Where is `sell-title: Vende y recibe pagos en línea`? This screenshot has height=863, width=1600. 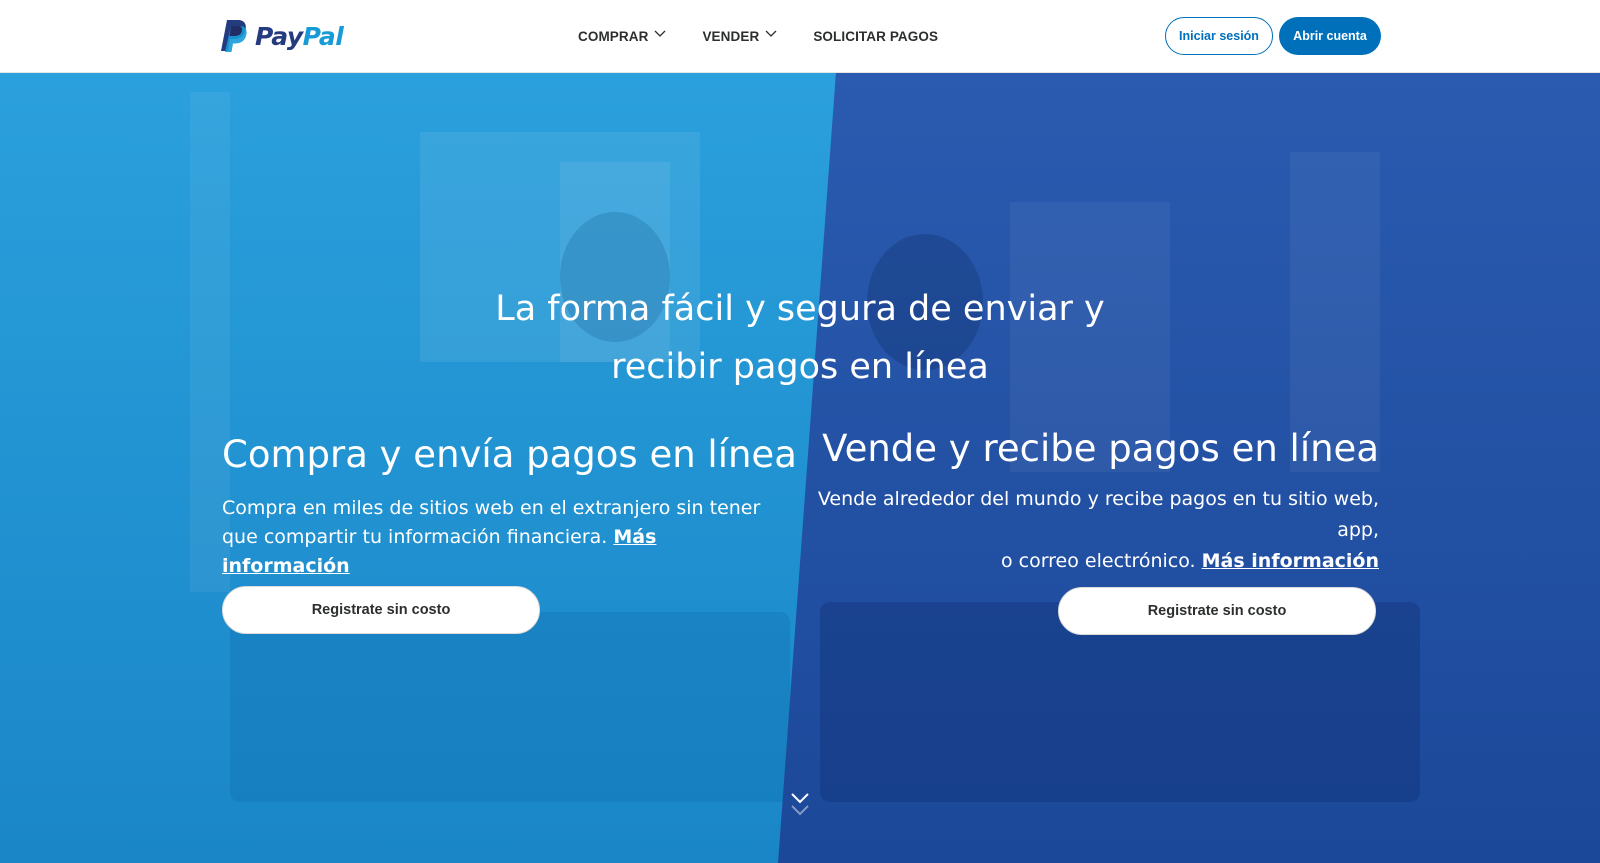 sell-title: Vende y recibe pagos en línea is located at coordinates (1100, 448).